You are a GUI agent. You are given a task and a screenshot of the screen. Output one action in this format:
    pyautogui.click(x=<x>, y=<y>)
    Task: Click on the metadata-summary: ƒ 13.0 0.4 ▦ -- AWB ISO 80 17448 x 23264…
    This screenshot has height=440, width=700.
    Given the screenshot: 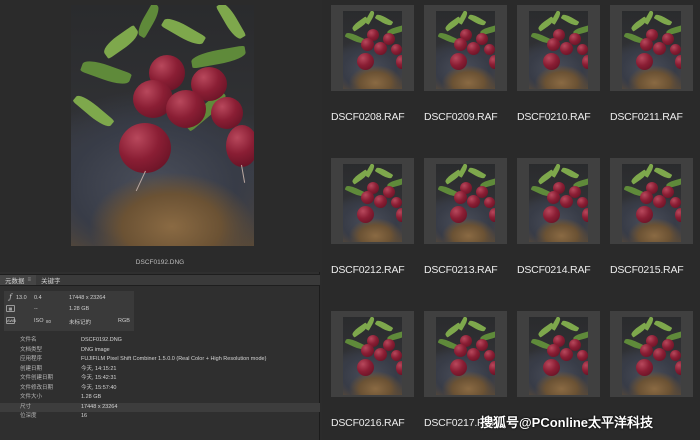 What is the action you would take?
    pyautogui.click(x=69, y=311)
    